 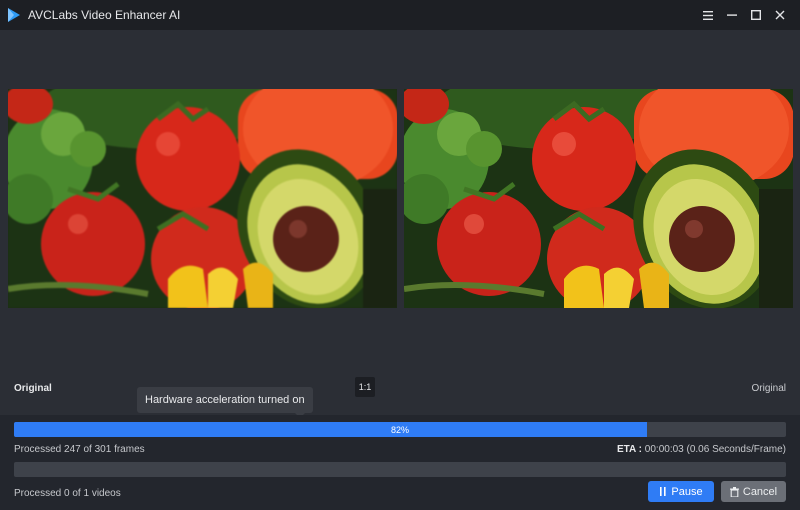 What do you see at coordinates (67, 493) in the screenshot?
I see `videos-processed-text: Processed 0 of 1 videos` at bounding box center [67, 493].